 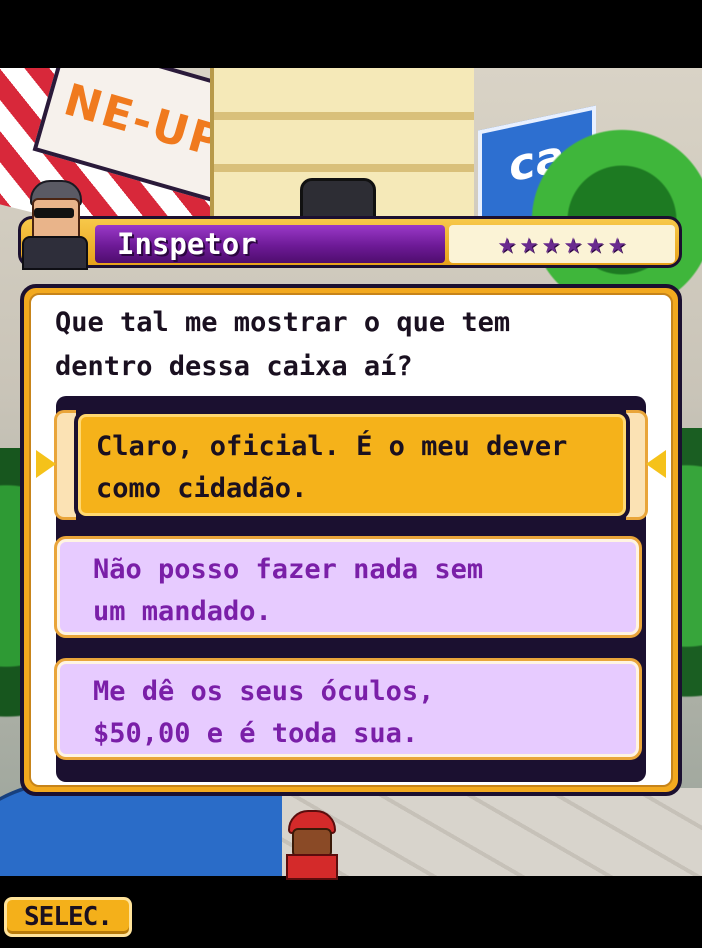 What do you see at coordinates (65, 465) in the screenshot?
I see `selection-bracket-left` at bounding box center [65, 465].